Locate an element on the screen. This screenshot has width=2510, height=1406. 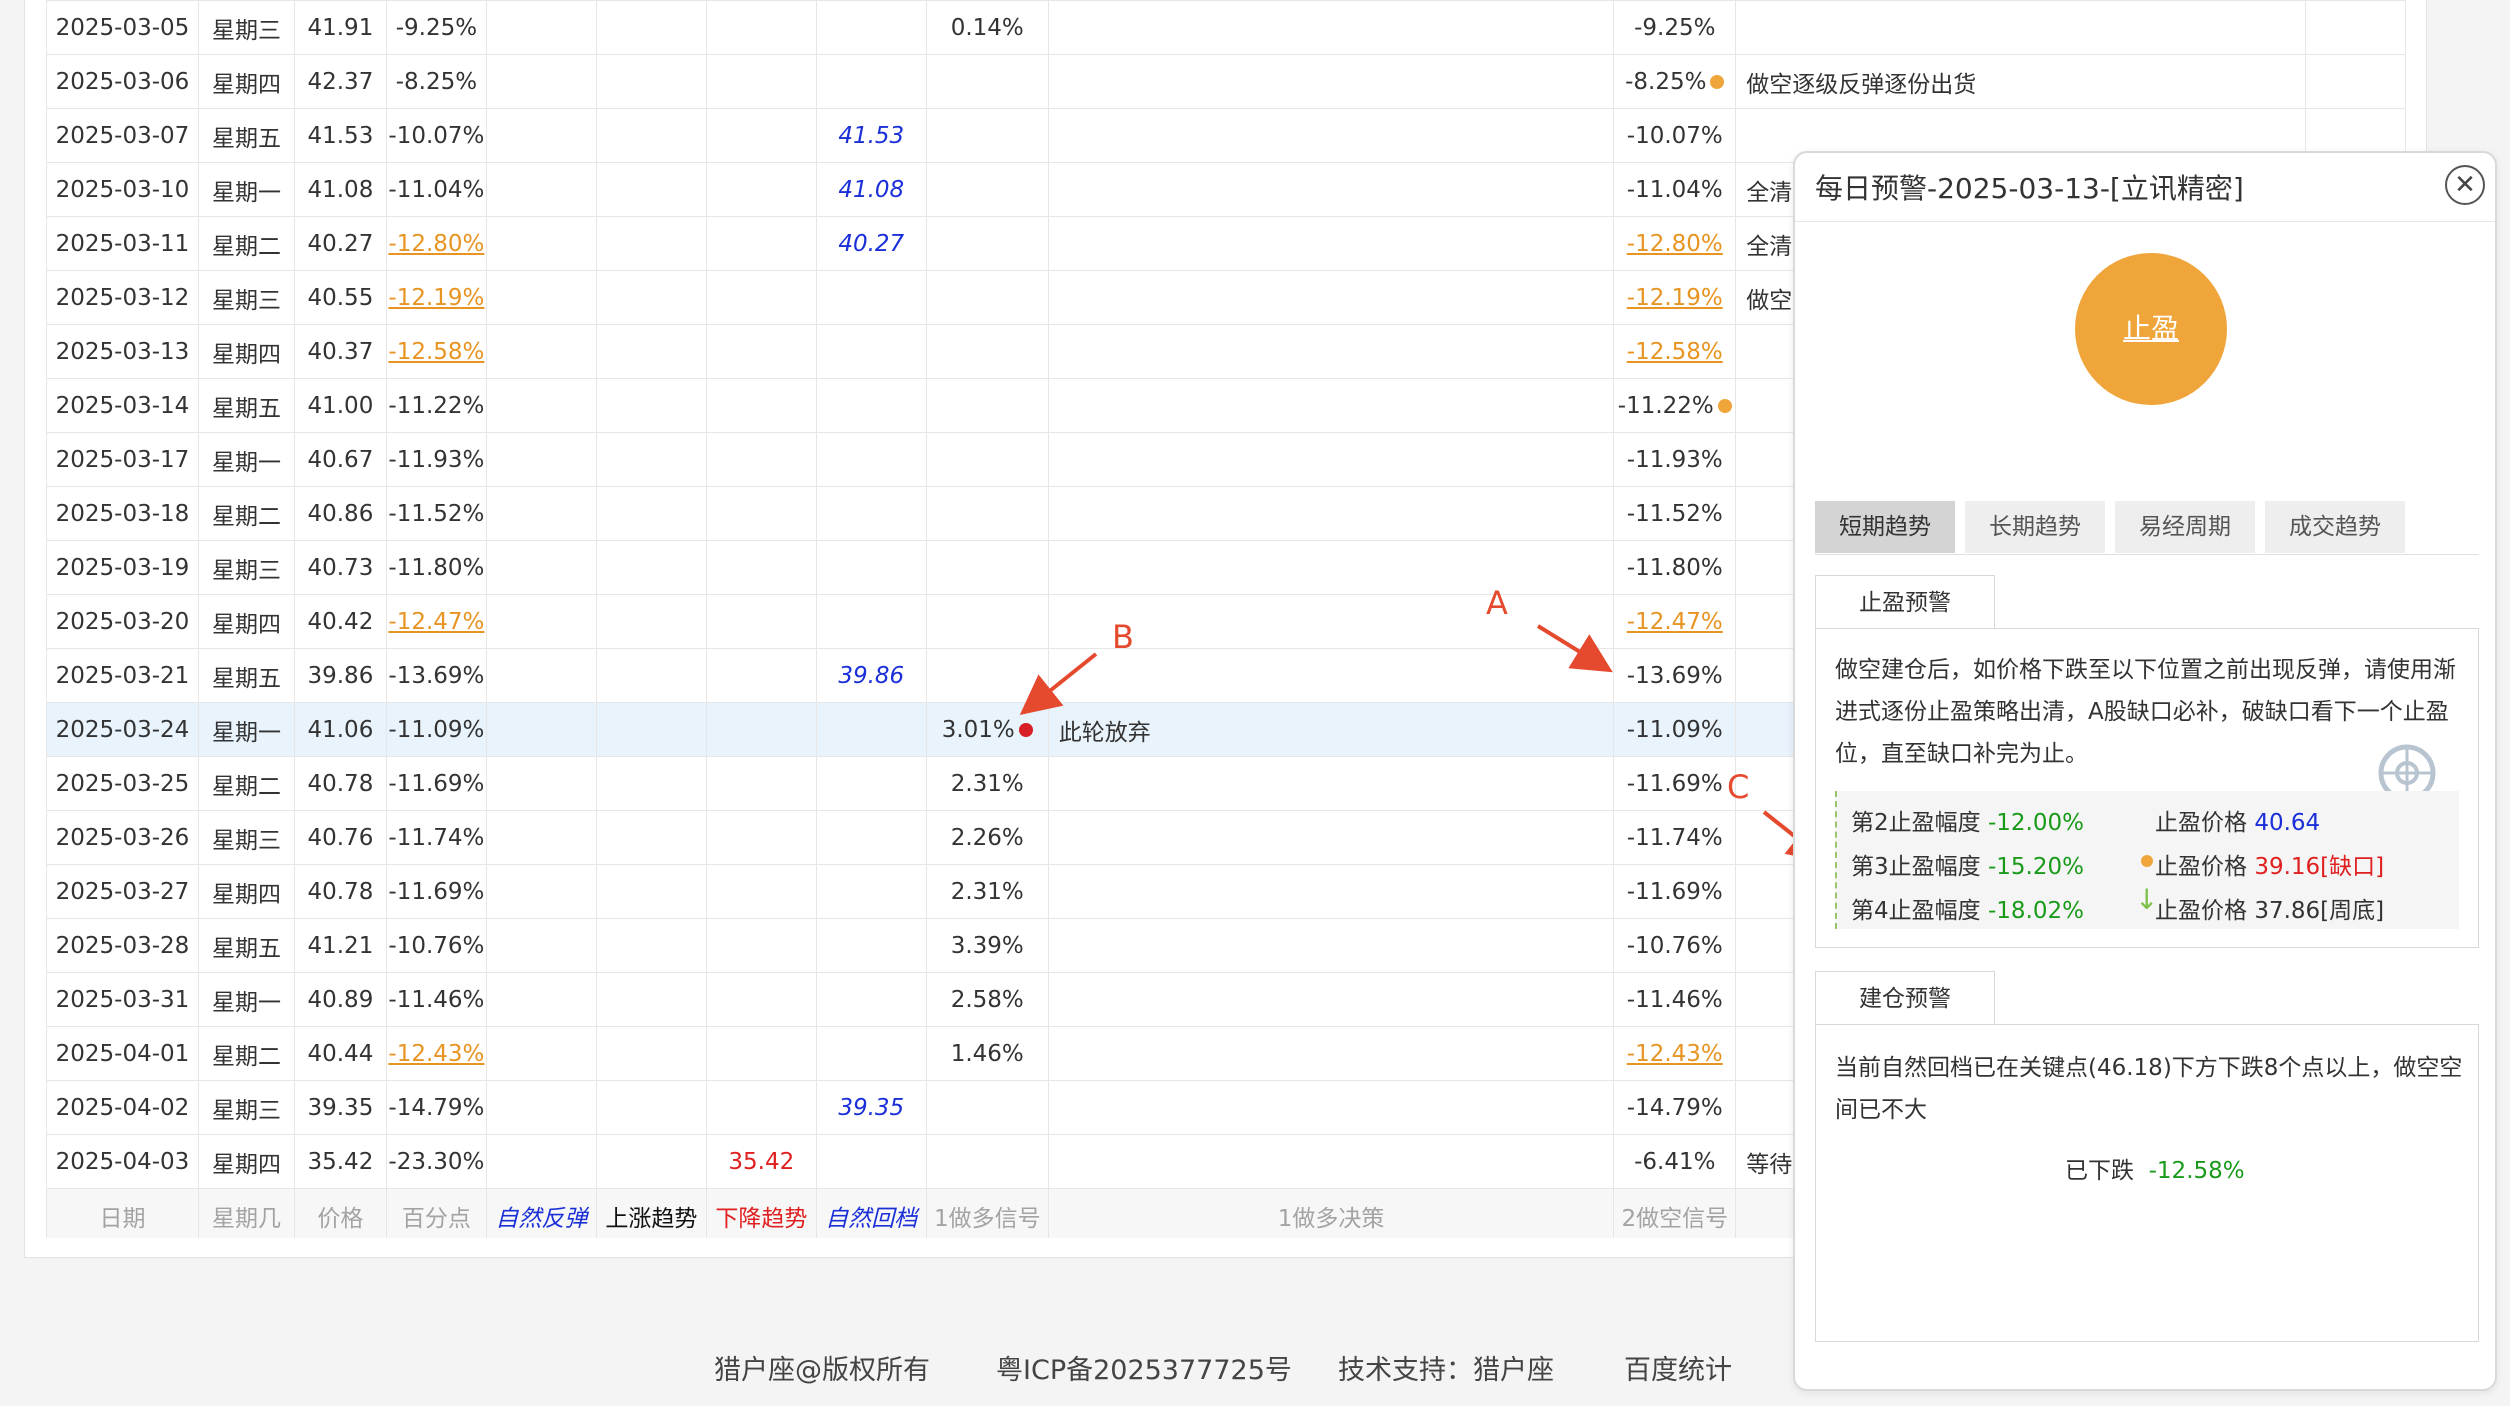
arrow-b is located at coordinates (1058, 683).